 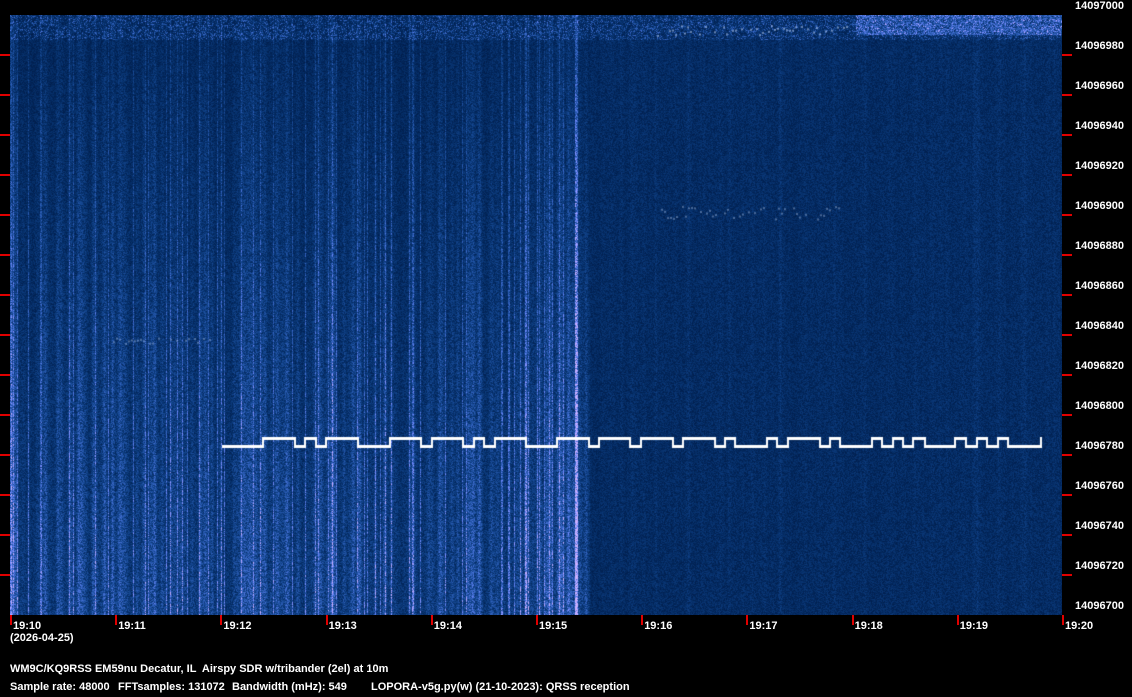 I want to click on y-tick-label: 14096760, so click(x=1099, y=486).